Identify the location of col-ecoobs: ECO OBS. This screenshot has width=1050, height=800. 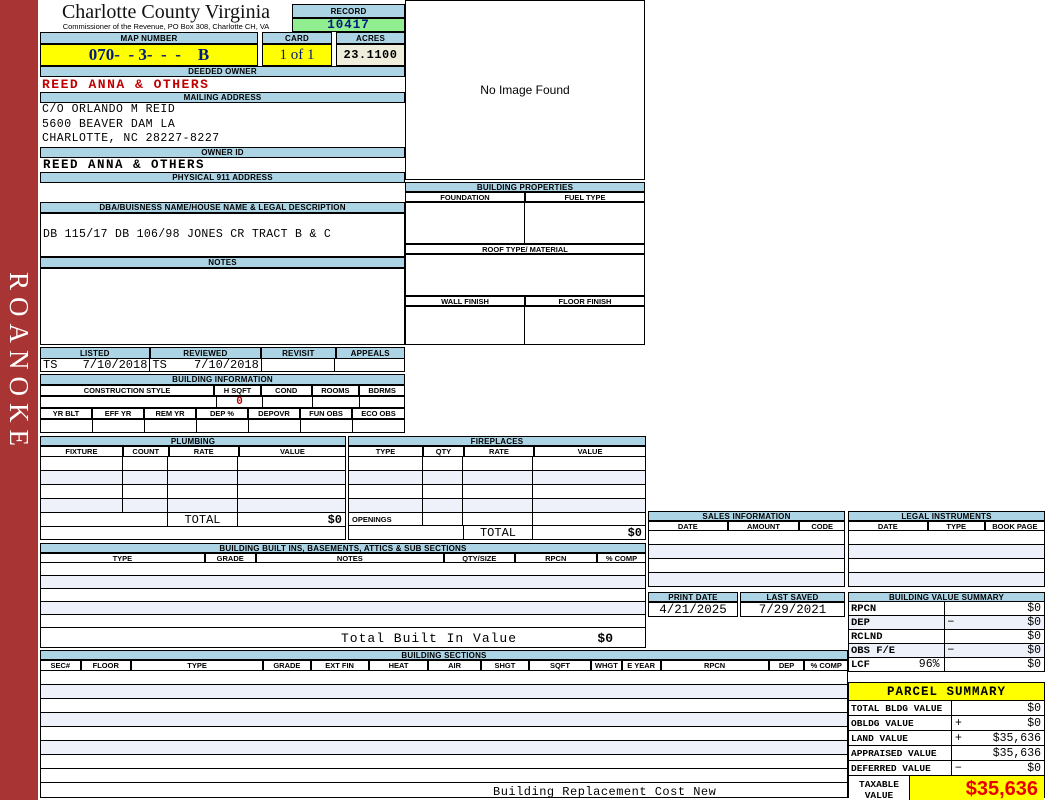
(378, 413).